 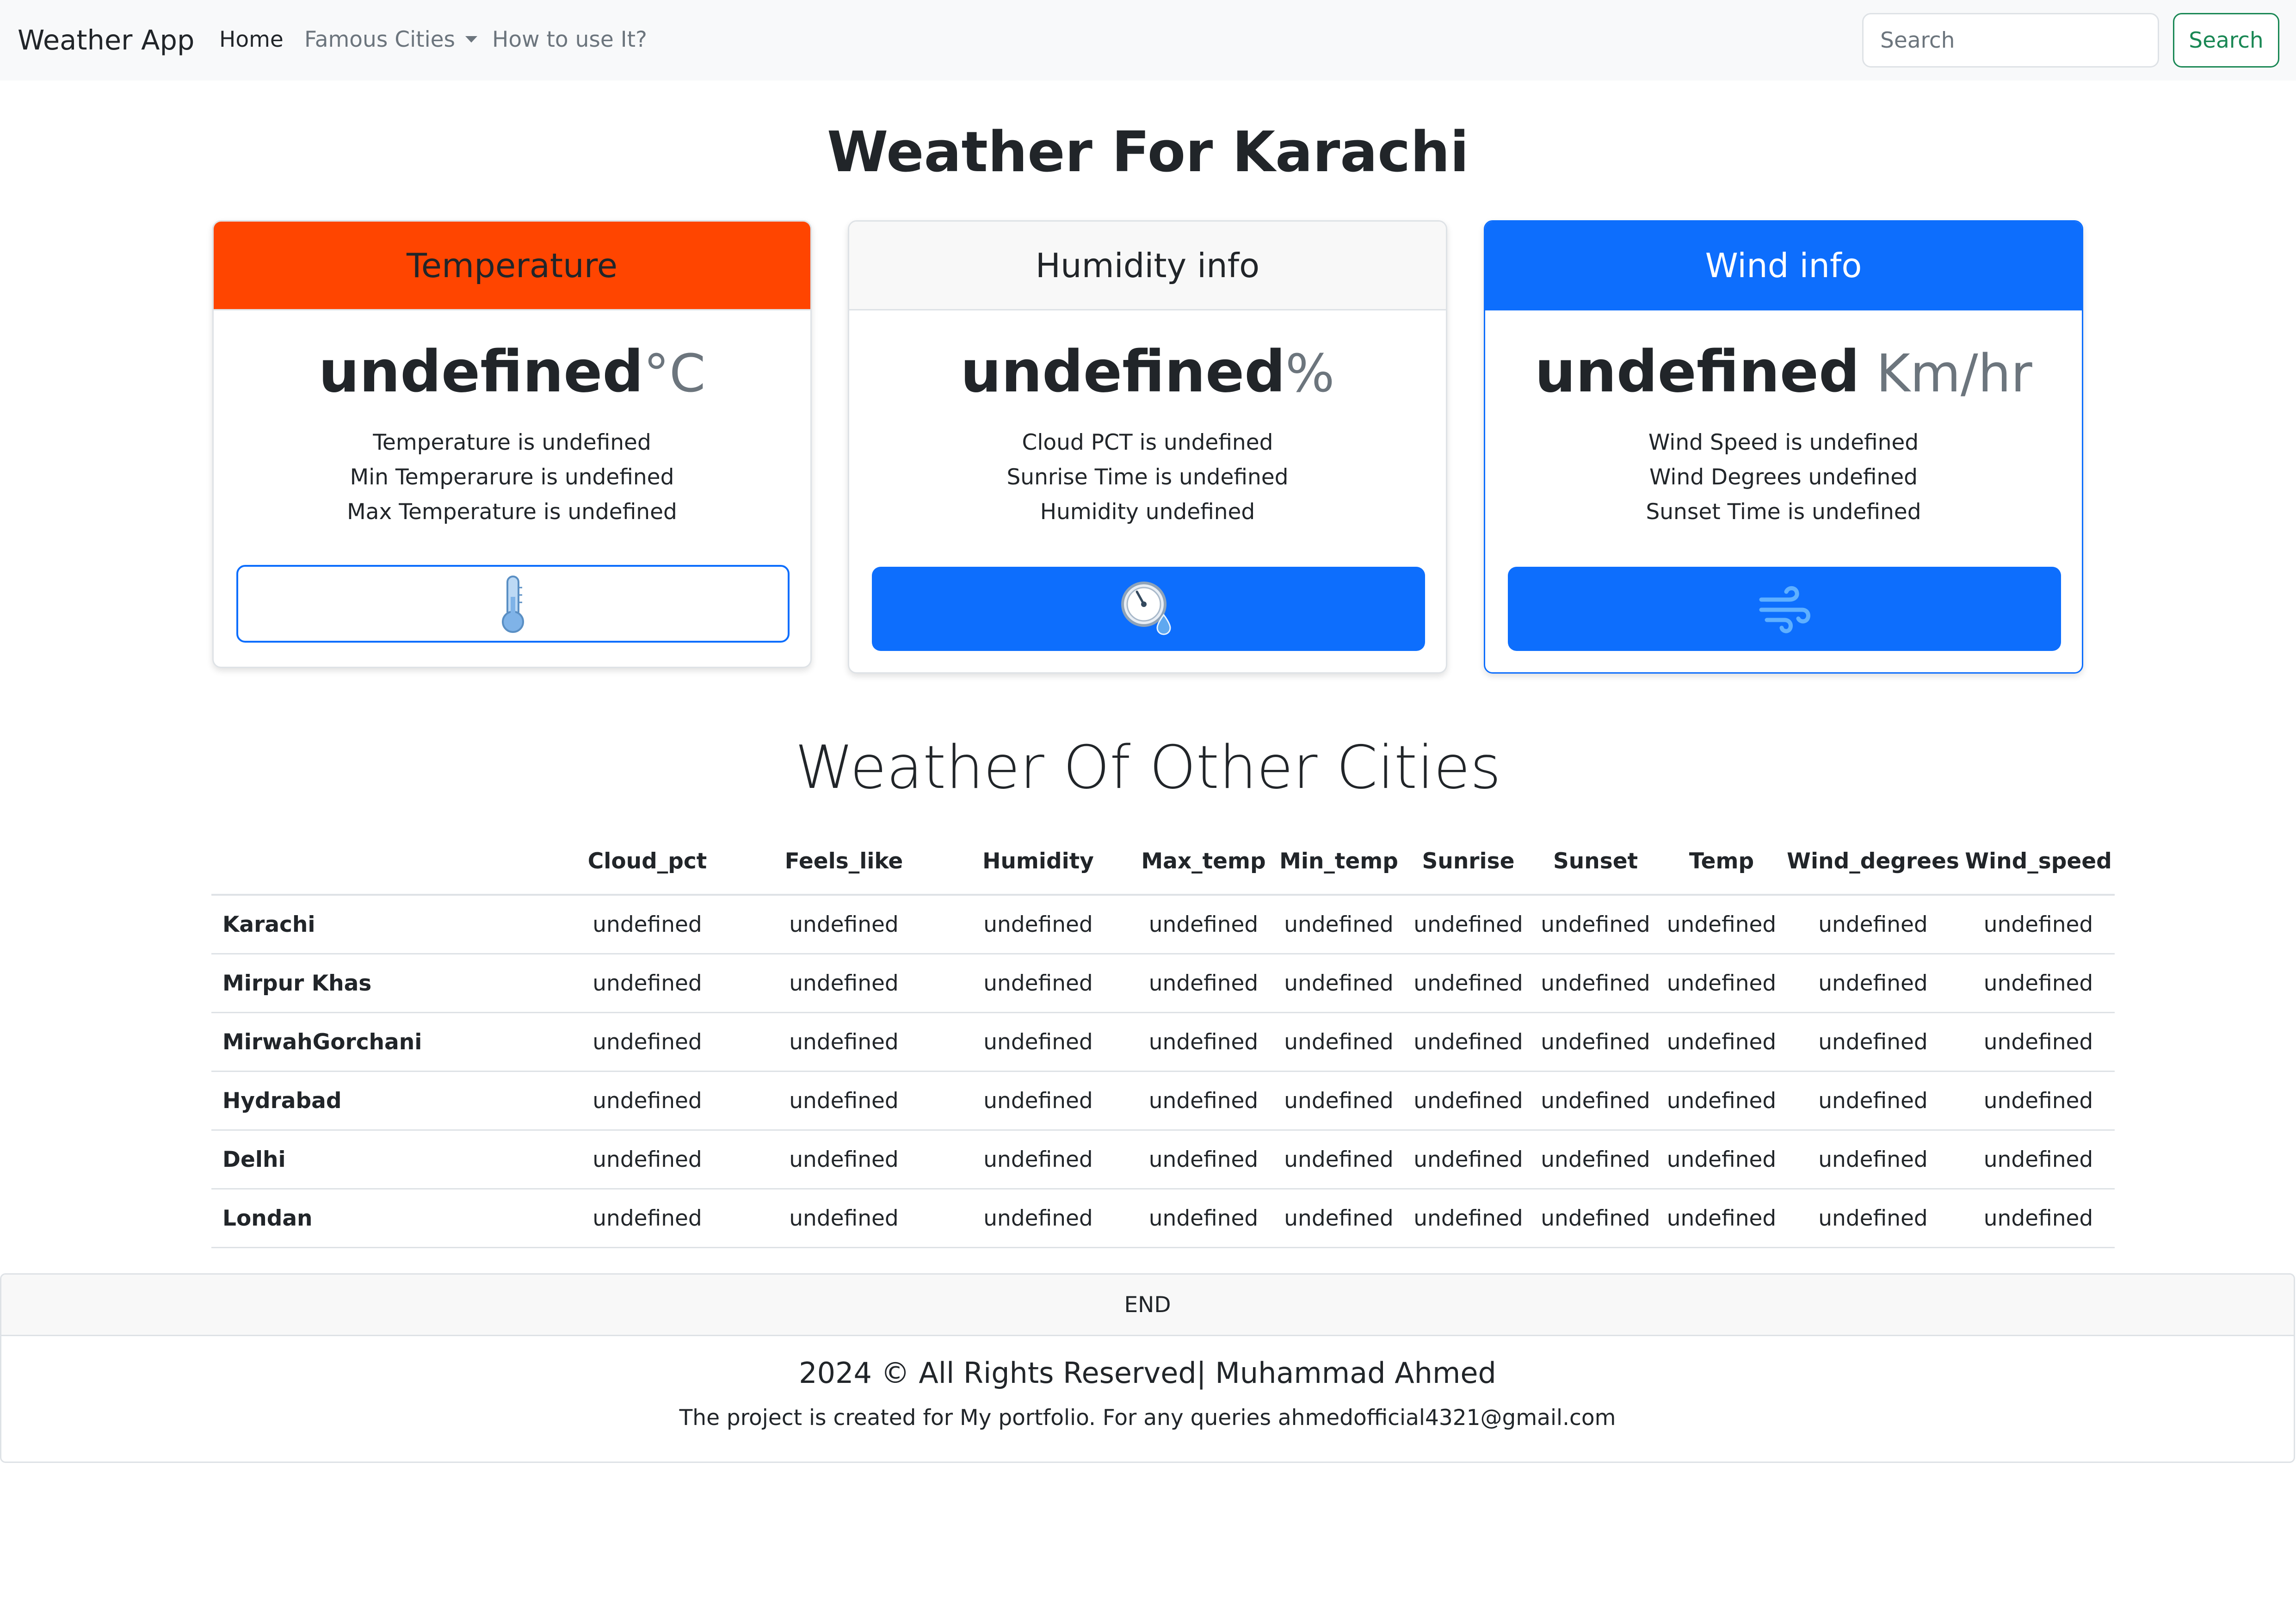 I want to click on wind-icon, so click(x=1784, y=609).